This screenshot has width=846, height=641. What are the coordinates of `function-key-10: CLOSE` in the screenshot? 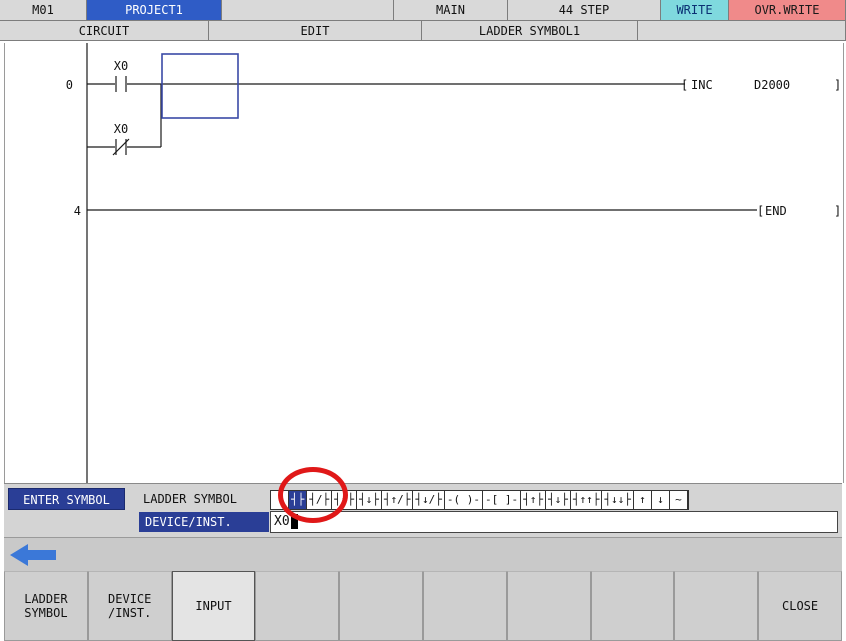 It's located at (800, 606).